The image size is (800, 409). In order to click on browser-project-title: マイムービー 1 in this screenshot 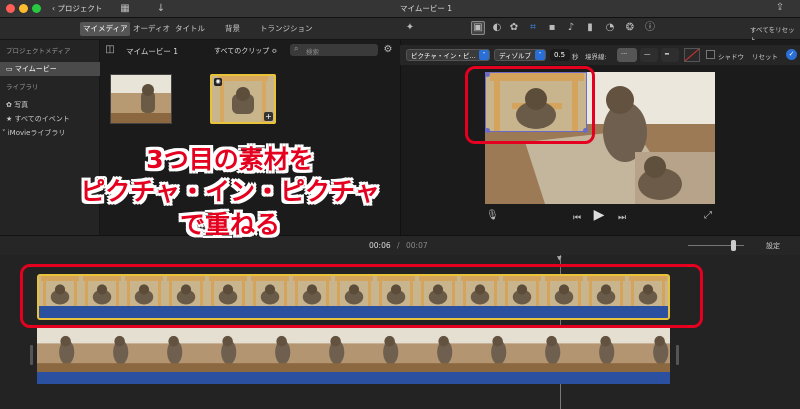, I will do `click(152, 51)`.